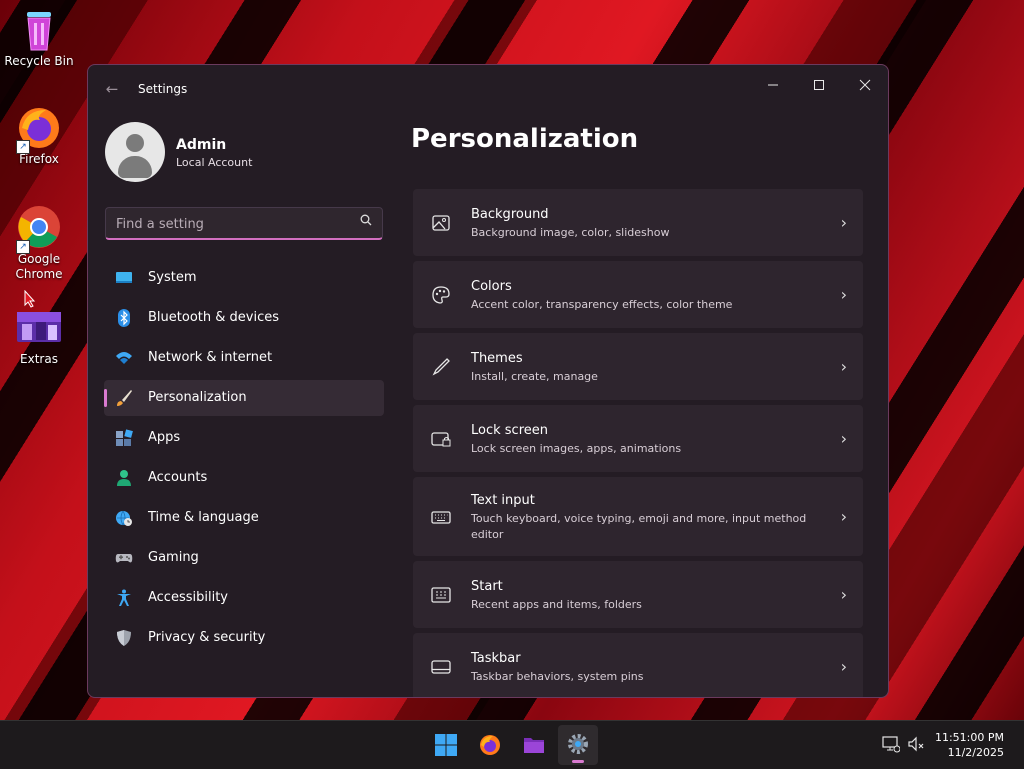  I want to click on sidebar-item-label: System, so click(172, 277).